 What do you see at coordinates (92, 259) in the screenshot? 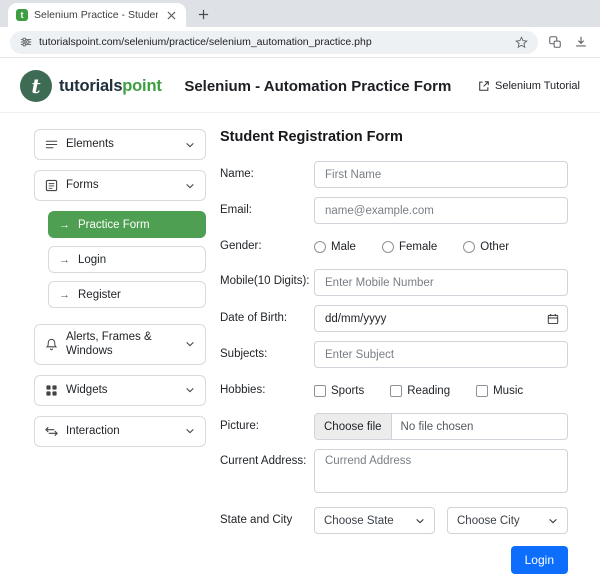
I see `sidebar-subitem-label: Login` at bounding box center [92, 259].